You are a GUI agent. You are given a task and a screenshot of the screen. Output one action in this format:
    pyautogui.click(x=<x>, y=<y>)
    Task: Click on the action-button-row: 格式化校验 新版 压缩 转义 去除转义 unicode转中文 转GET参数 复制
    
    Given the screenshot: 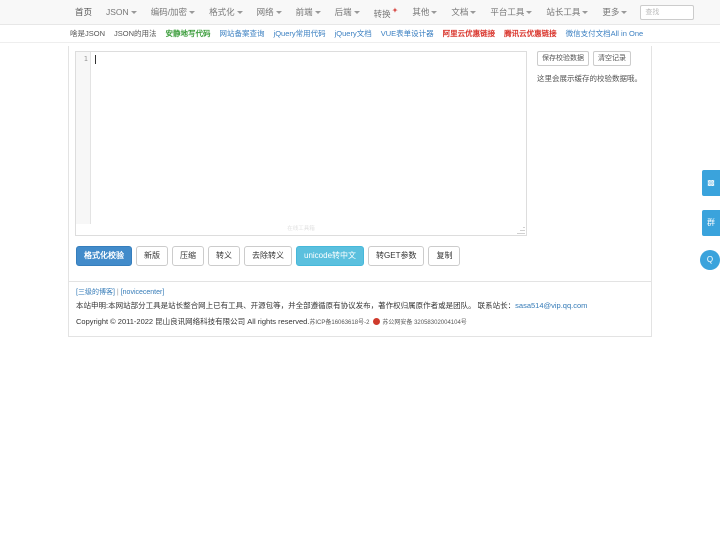 What is the action you would take?
    pyautogui.click(x=360, y=256)
    